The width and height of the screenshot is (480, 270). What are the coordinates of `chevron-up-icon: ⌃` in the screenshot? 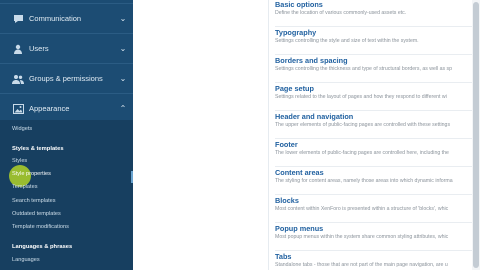 It's located at (123, 108).